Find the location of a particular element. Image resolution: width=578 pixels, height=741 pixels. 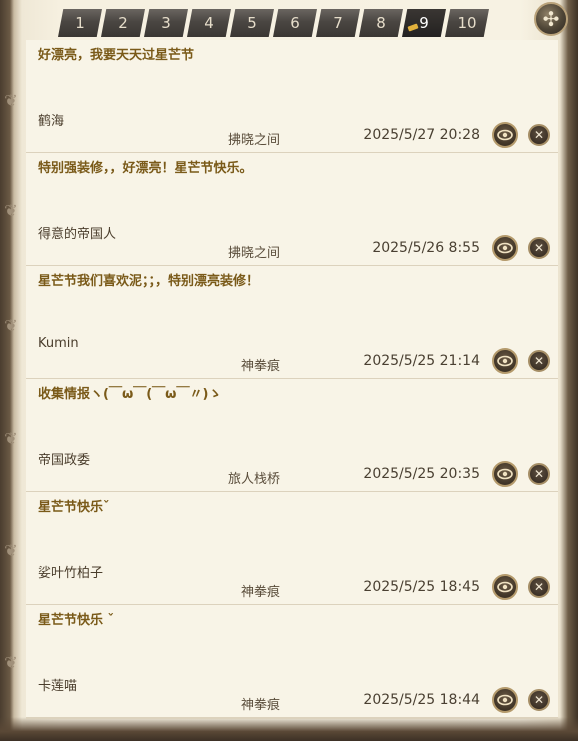

page-tab-4: 4 is located at coordinates (209, 23).